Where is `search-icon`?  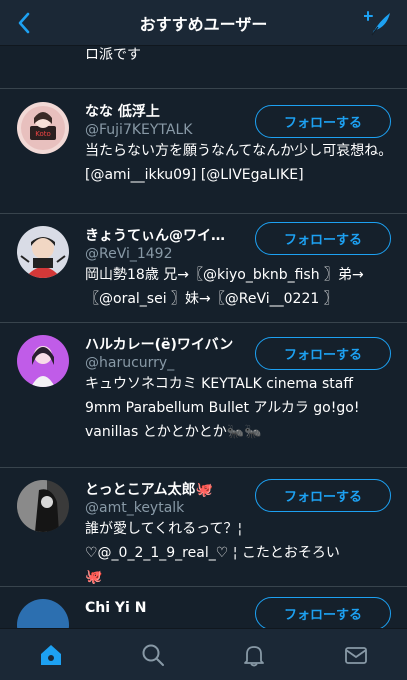 search-icon is located at coordinates (153, 655).